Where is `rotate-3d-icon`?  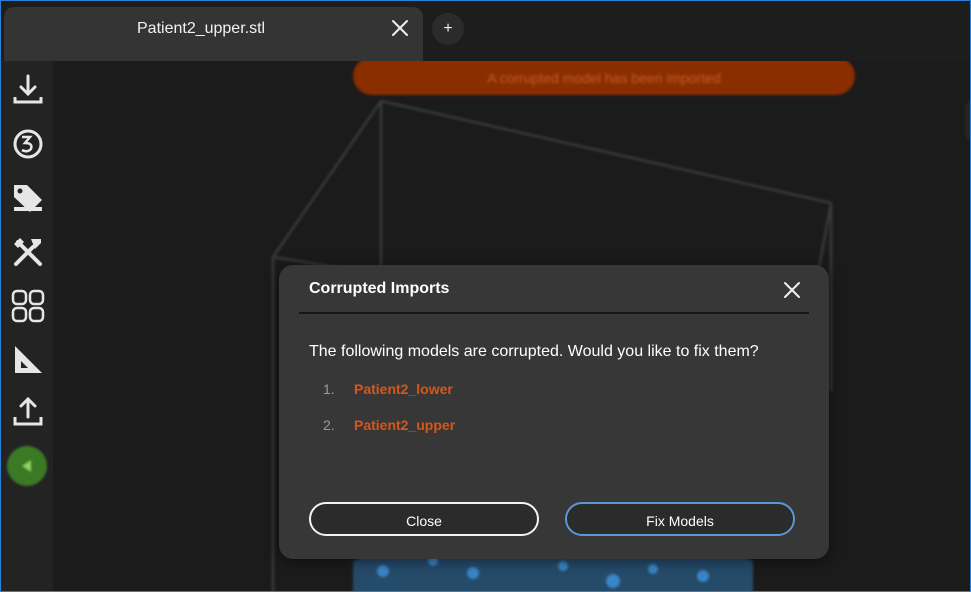
rotate-3d-icon is located at coordinates (28, 144).